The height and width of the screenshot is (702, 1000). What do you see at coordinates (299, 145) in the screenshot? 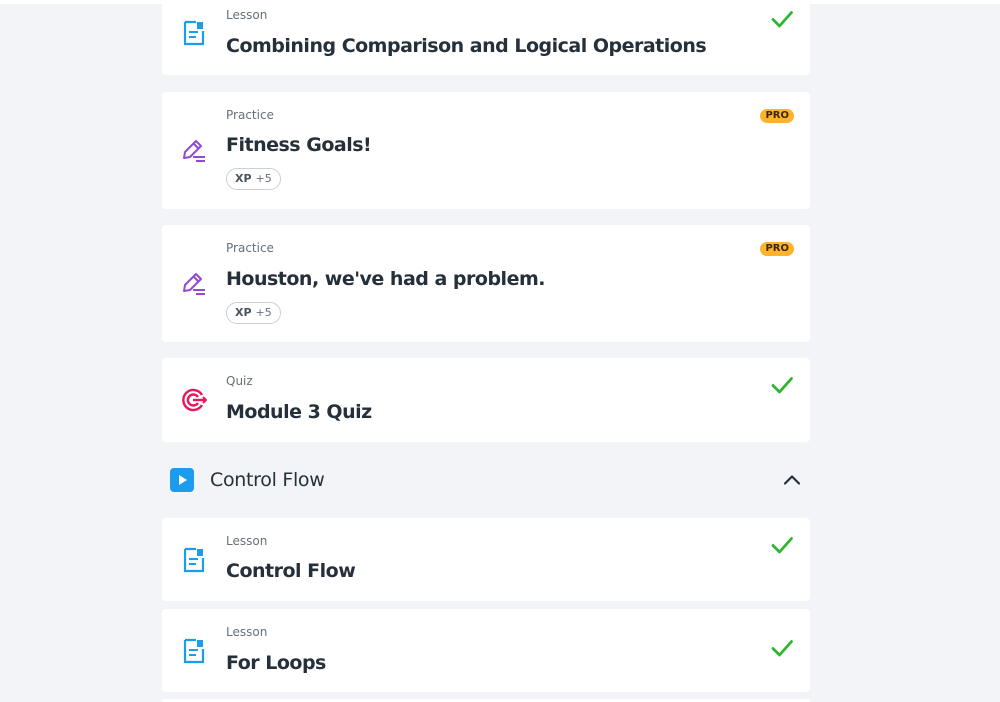
I see `item-title: Fitness Goals!` at bounding box center [299, 145].